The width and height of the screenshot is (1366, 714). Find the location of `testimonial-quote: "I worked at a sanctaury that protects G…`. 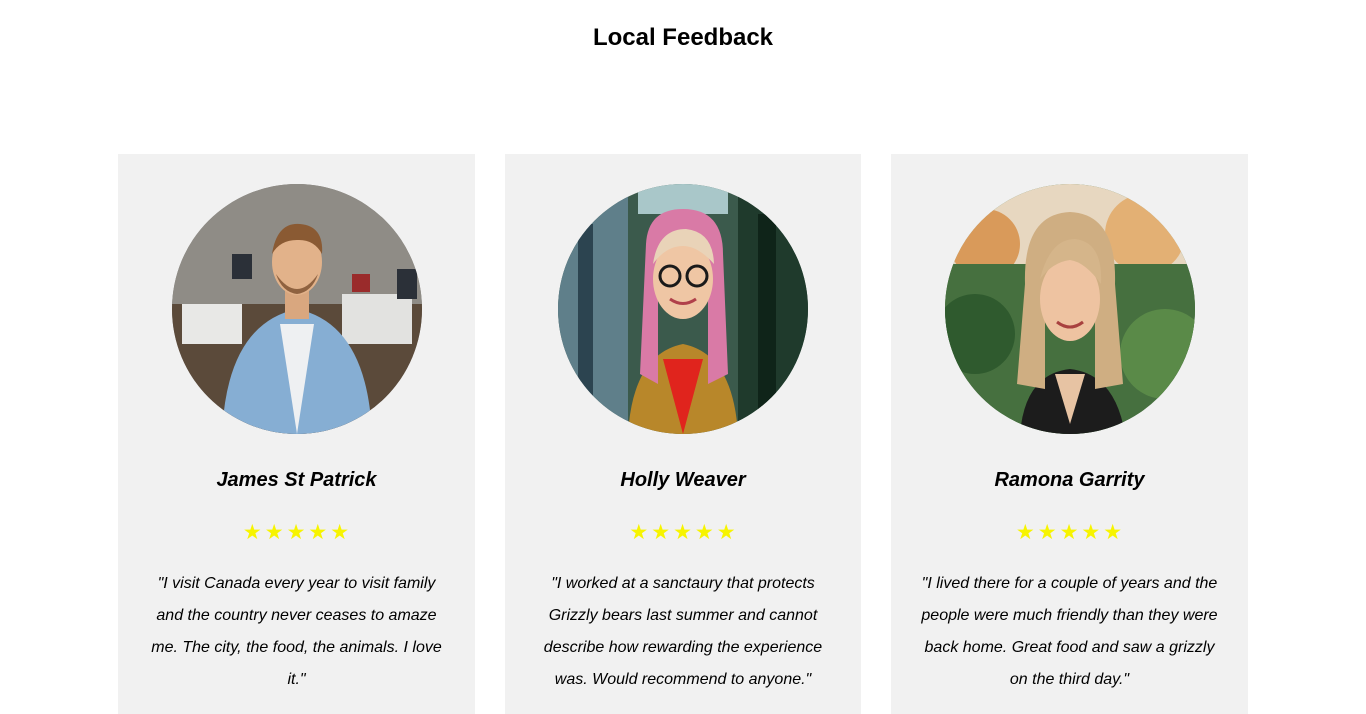

testimonial-quote: "I worked at a sanctaury that protects G… is located at coordinates (683, 631).